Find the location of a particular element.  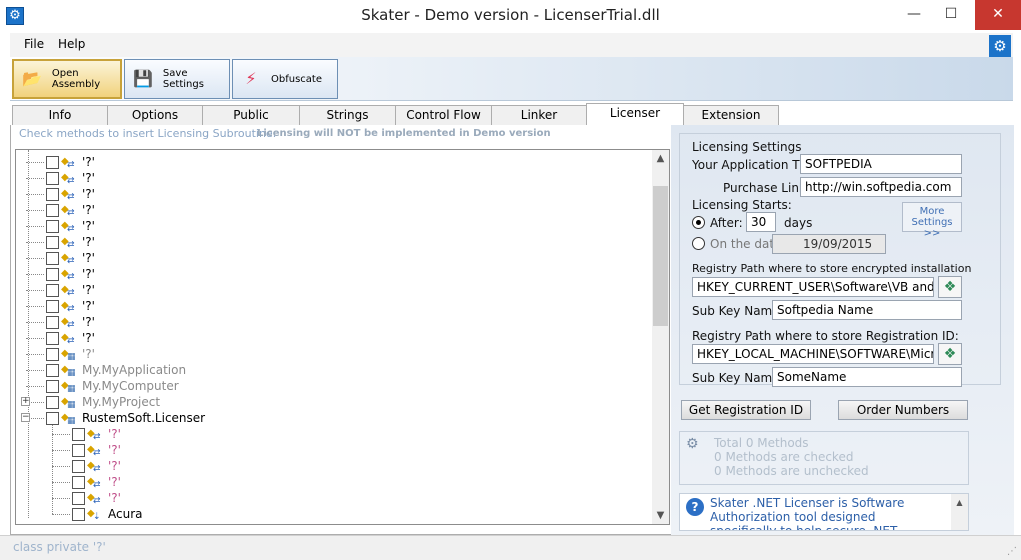

tree-item-label: '?' is located at coordinates (88, 274).